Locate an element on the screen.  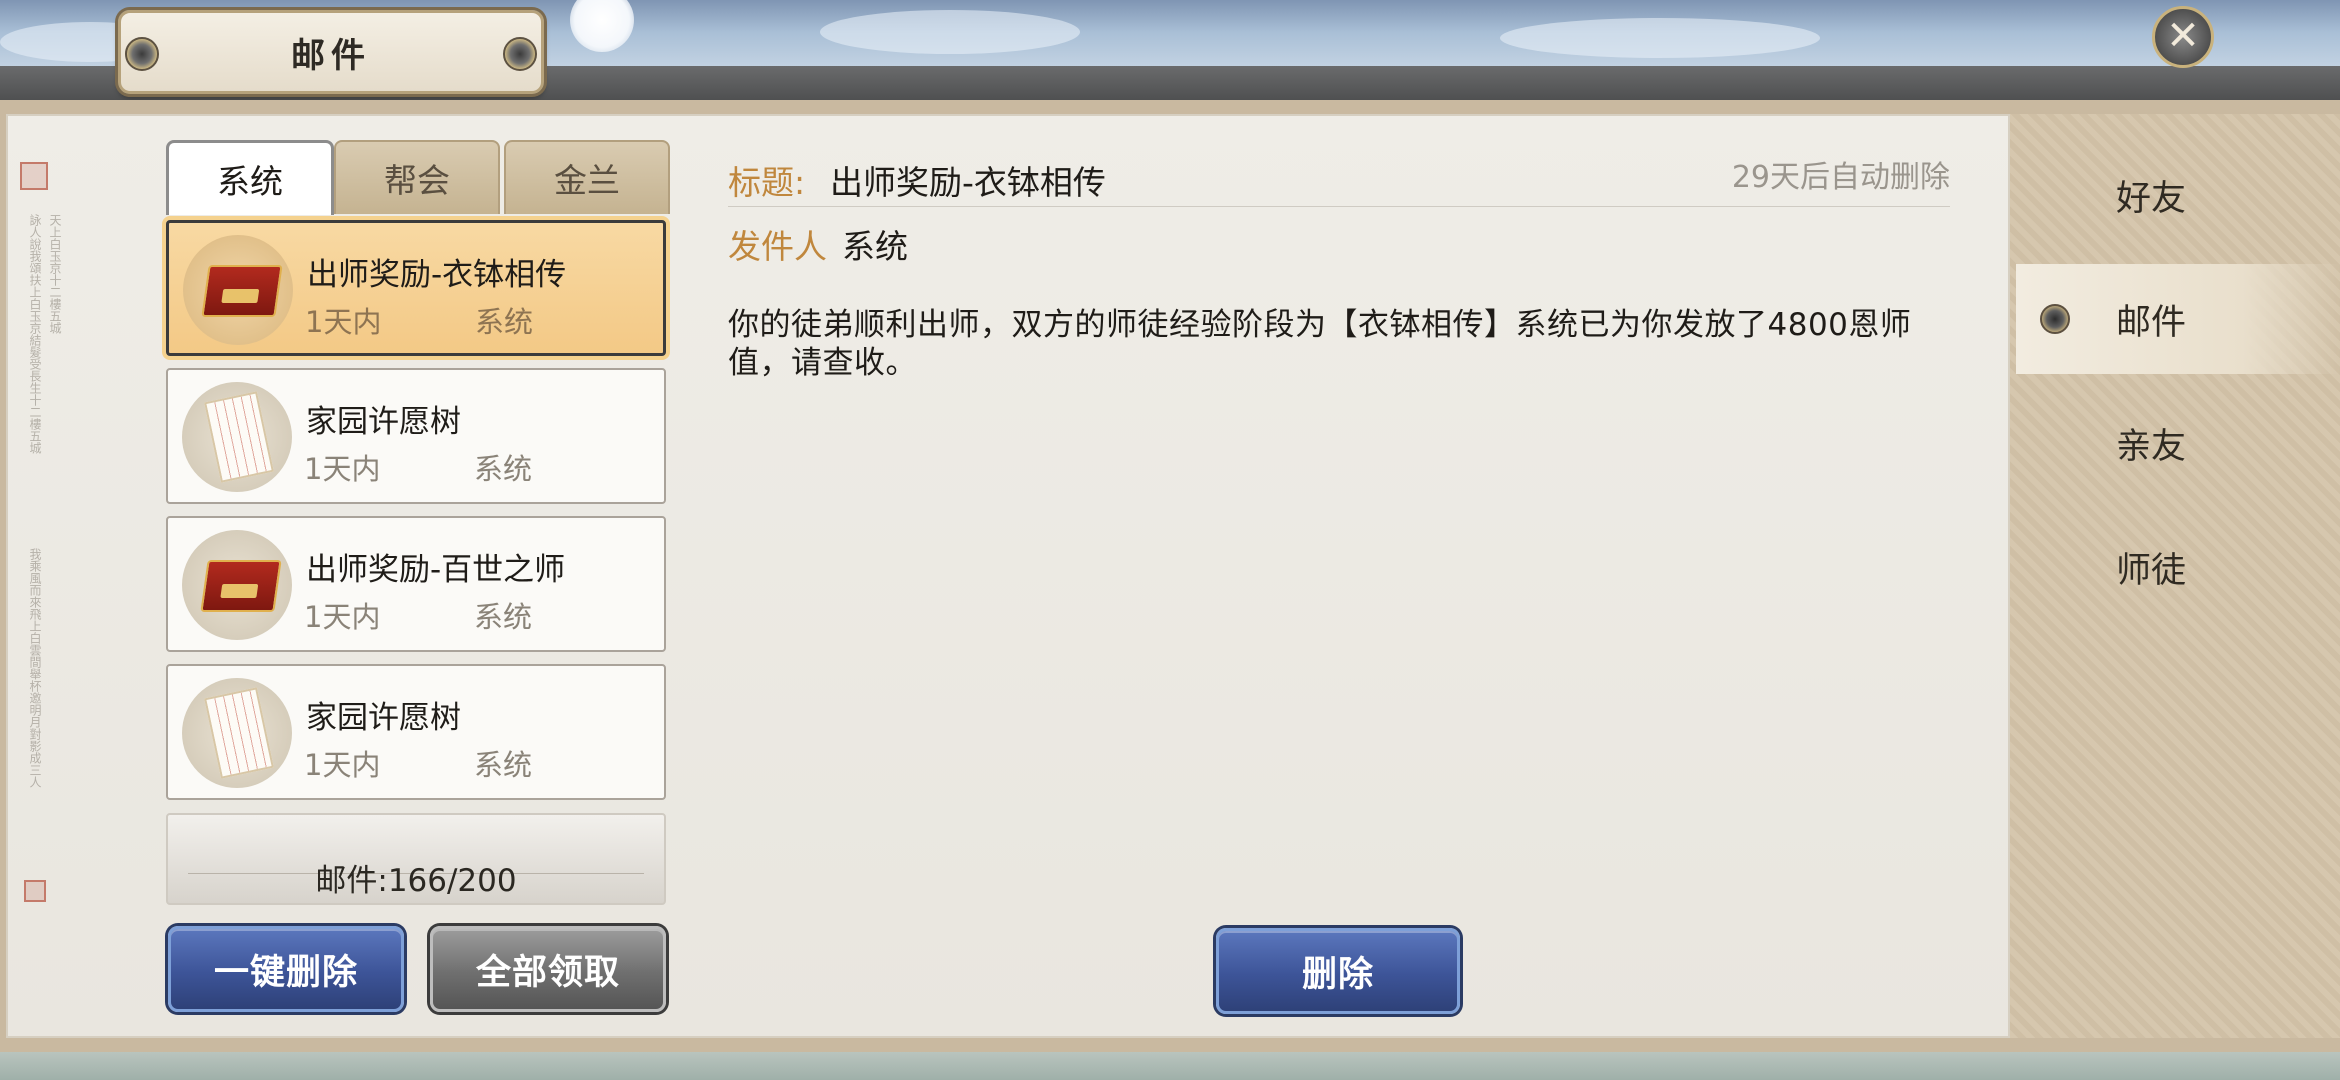
side-nav-label: 师徒 is located at coordinates (2151, 570).